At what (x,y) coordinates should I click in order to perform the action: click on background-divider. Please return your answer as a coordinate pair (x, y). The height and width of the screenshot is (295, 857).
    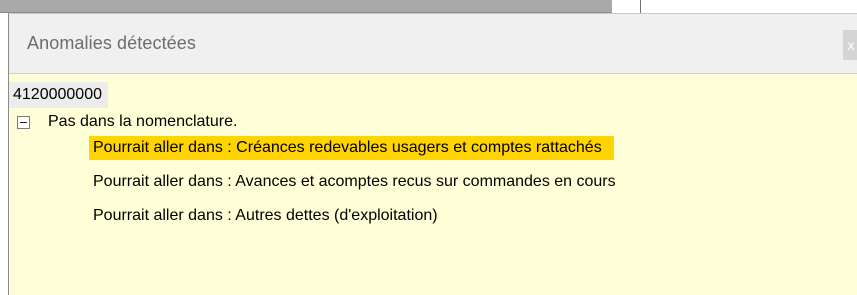
    Looking at the image, I should click on (640, 7).